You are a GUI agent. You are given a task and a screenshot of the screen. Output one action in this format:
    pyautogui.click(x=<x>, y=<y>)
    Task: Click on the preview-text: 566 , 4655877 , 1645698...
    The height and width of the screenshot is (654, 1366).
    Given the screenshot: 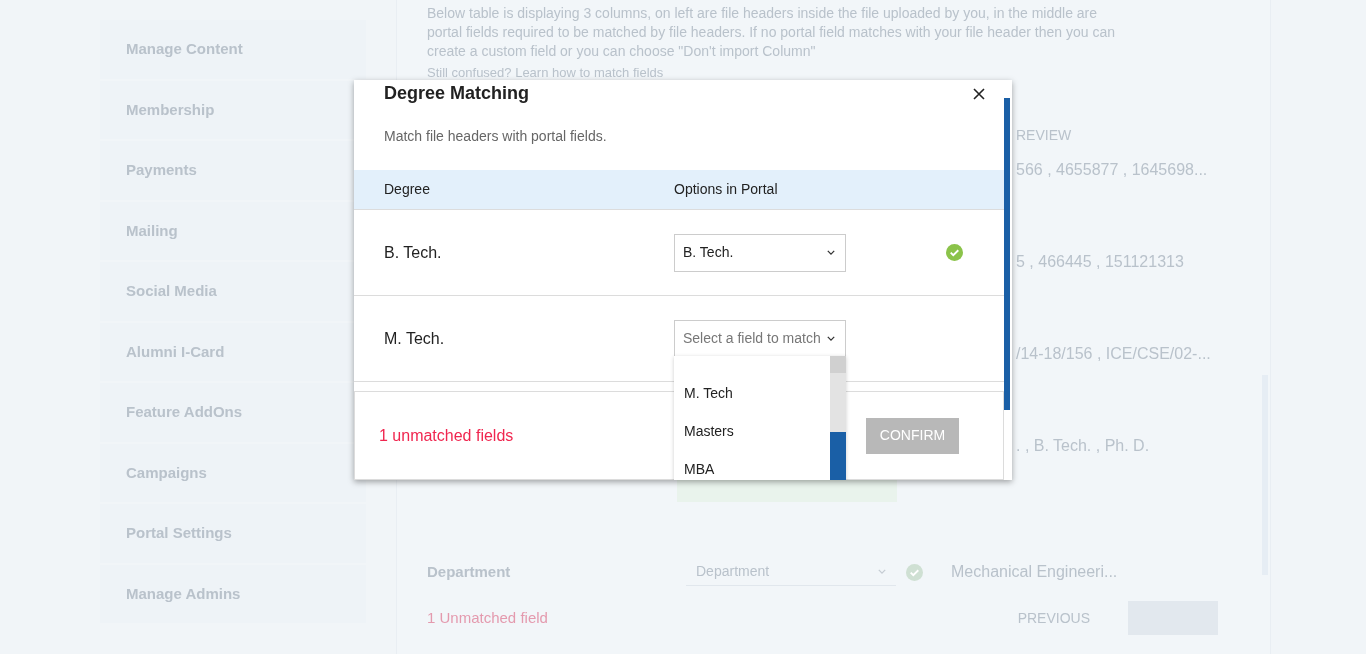 What is the action you would take?
    pyautogui.click(x=1112, y=170)
    